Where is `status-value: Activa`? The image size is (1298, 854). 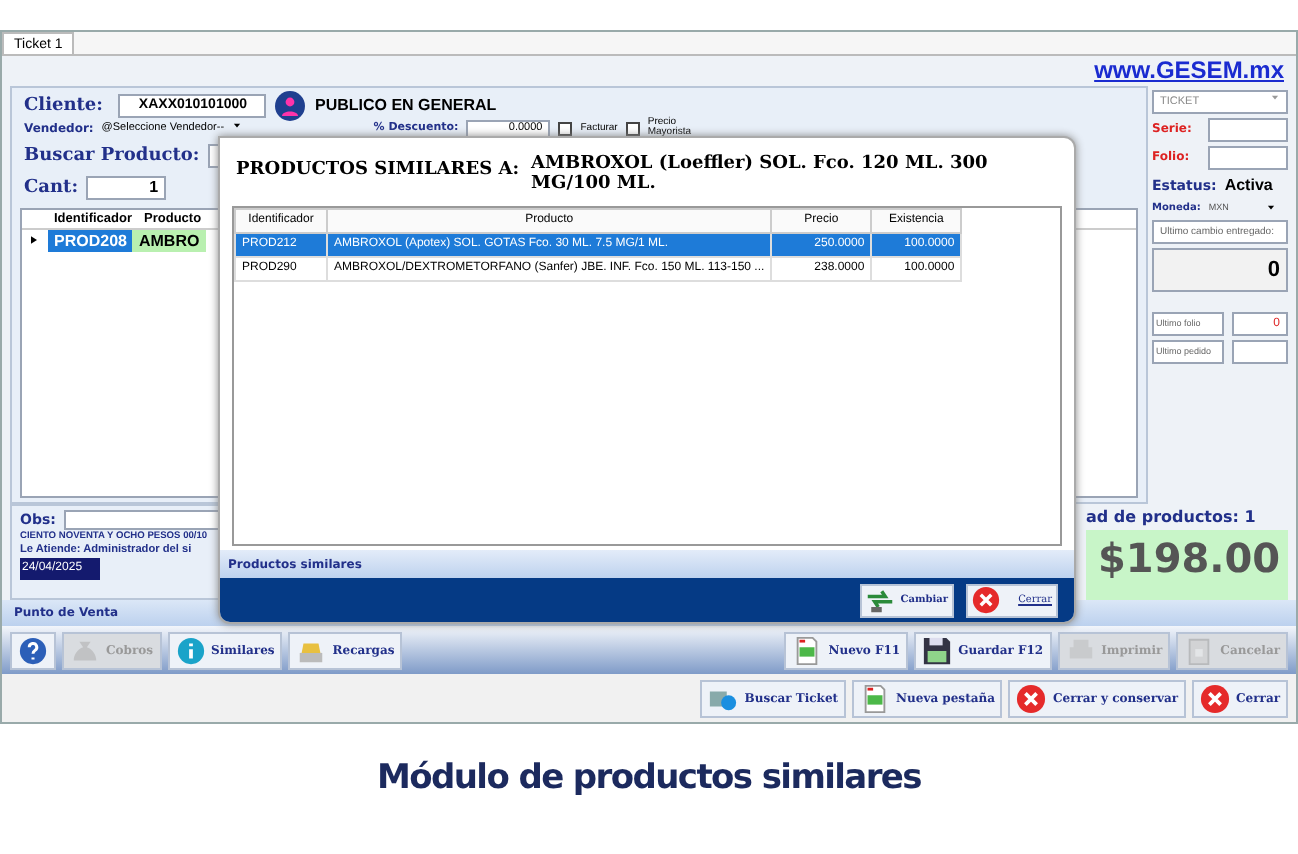 status-value: Activa is located at coordinates (1248, 185).